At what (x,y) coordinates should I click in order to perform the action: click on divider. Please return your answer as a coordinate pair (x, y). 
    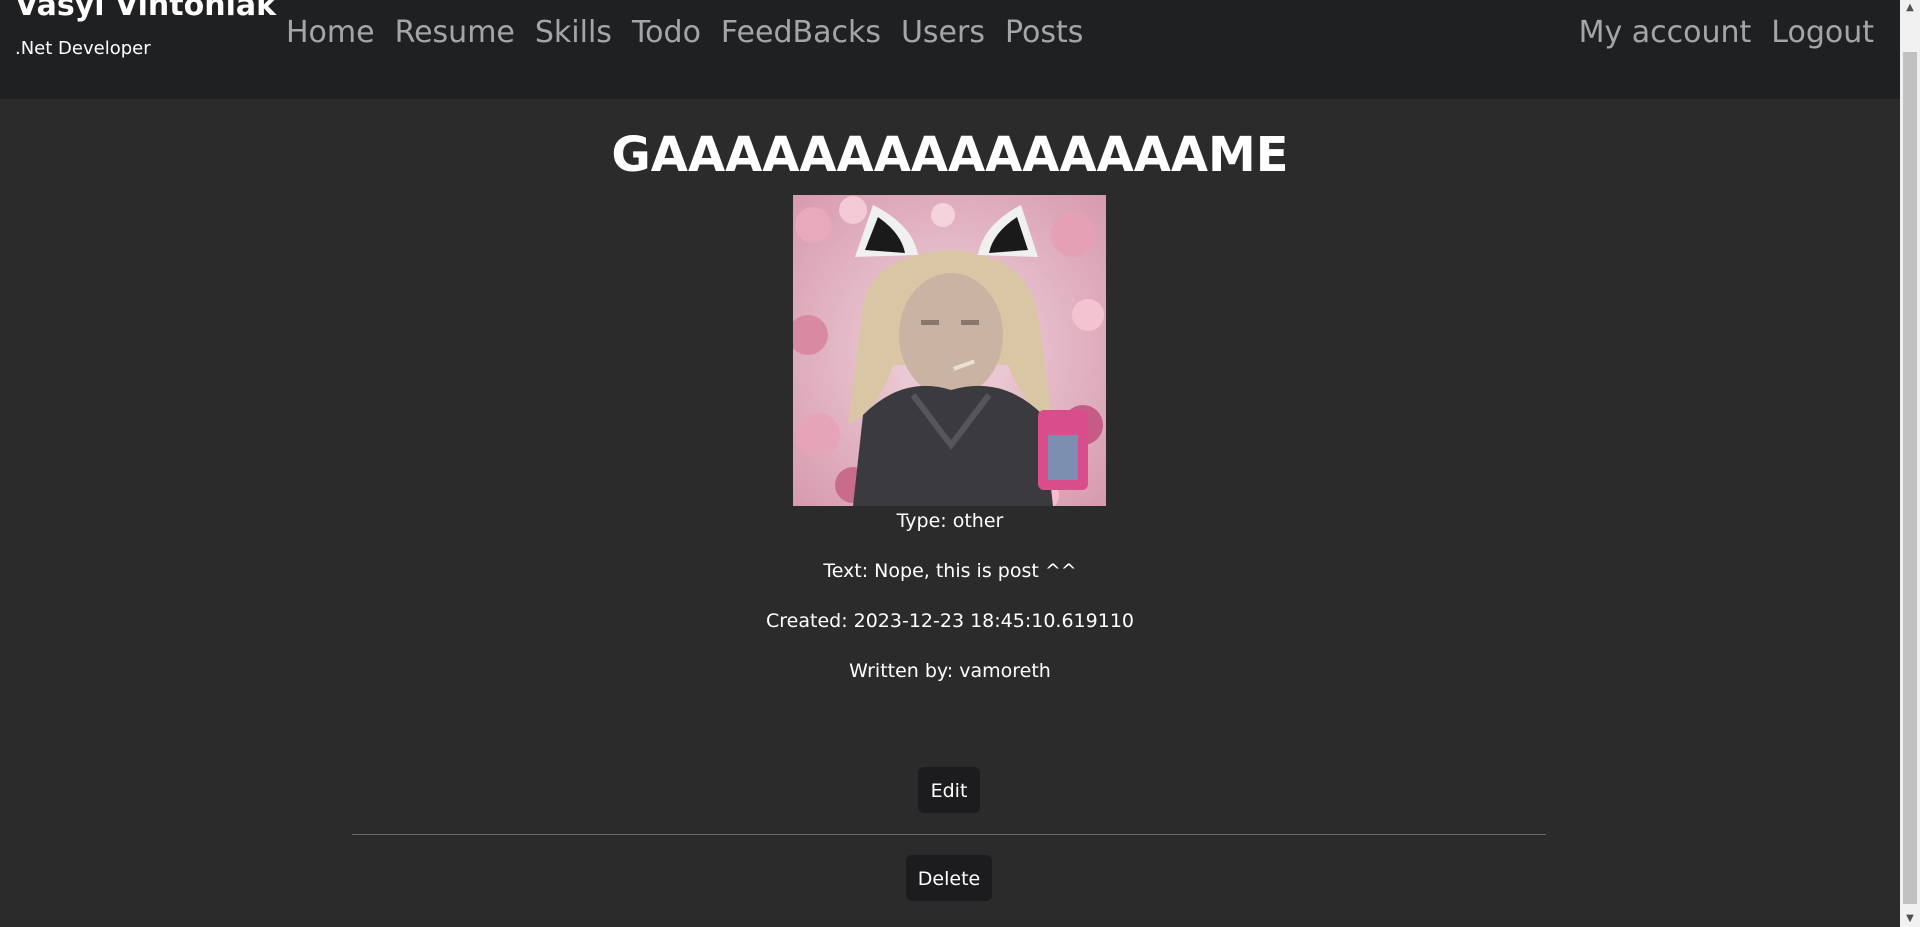
    Looking at the image, I should click on (949, 834).